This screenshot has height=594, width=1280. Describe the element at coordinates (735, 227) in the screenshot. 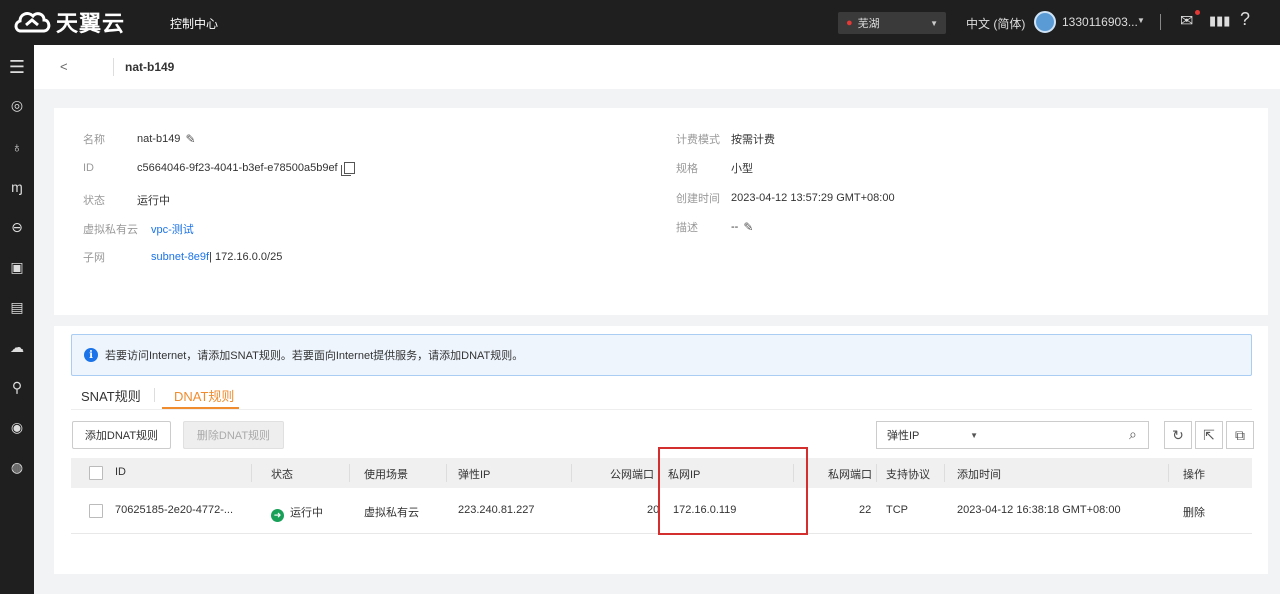

I see `description-value: --` at that location.